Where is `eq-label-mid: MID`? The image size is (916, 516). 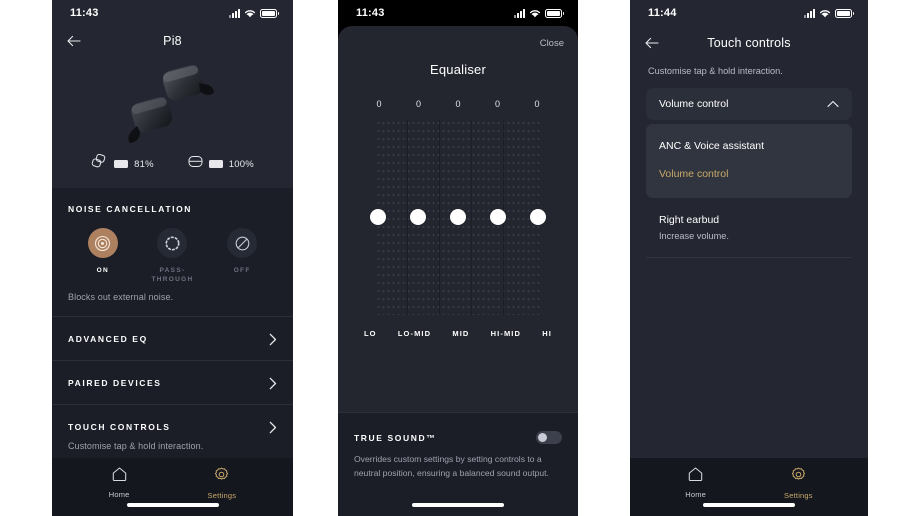
eq-label-mid: MID is located at coordinates (461, 333).